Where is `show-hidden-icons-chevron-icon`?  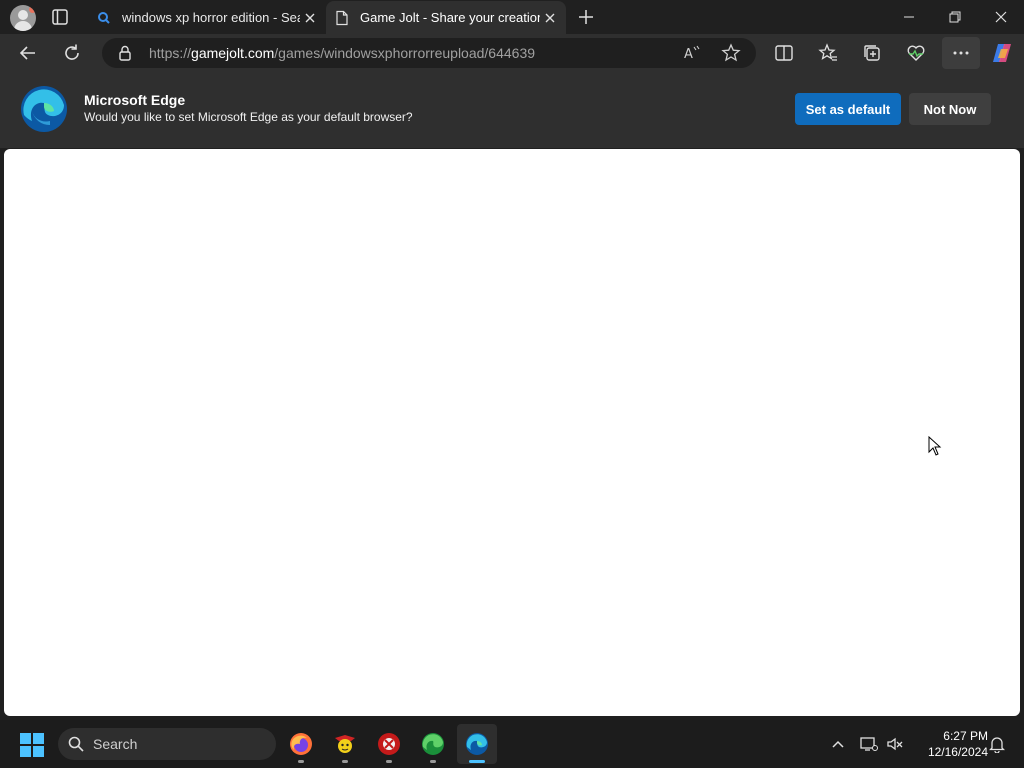 show-hidden-icons-chevron-icon is located at coordinates (838, 746).